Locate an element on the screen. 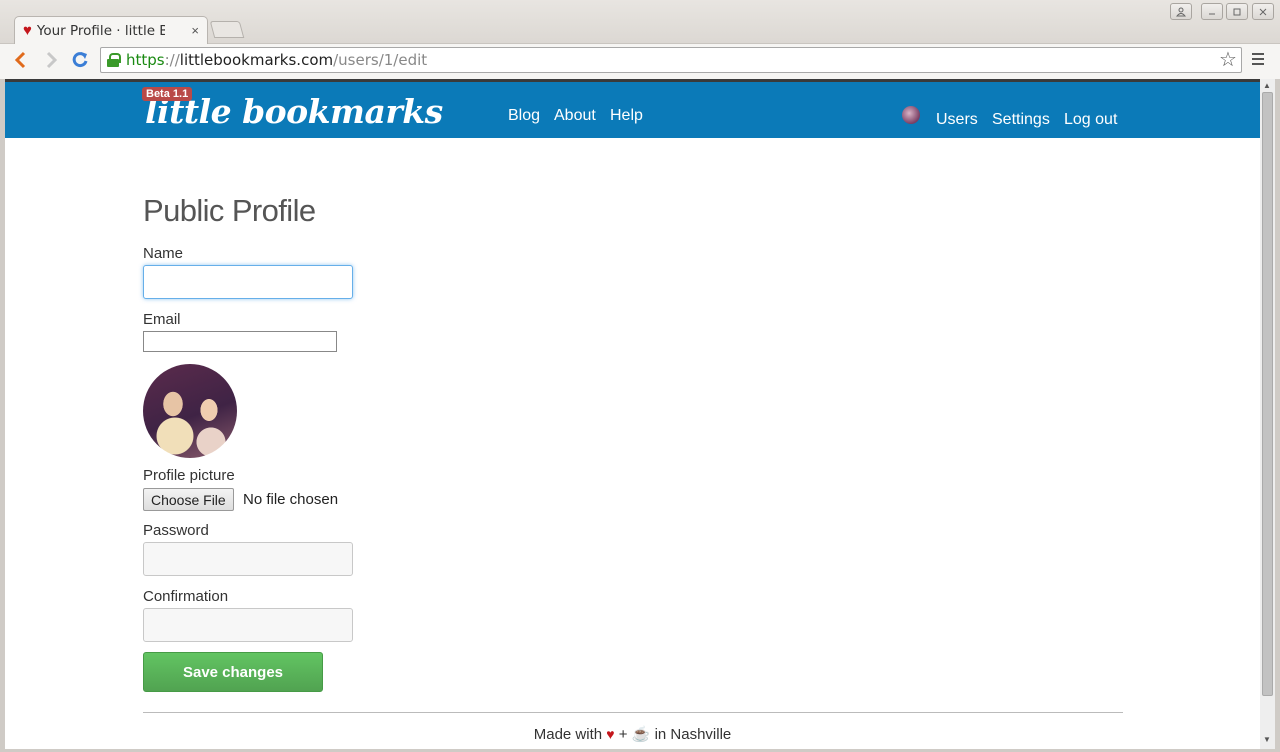 Image resolution: width=1280 pixels, height=752 pixels. nav-logout: Log out is located at coordinates (1090, 120).